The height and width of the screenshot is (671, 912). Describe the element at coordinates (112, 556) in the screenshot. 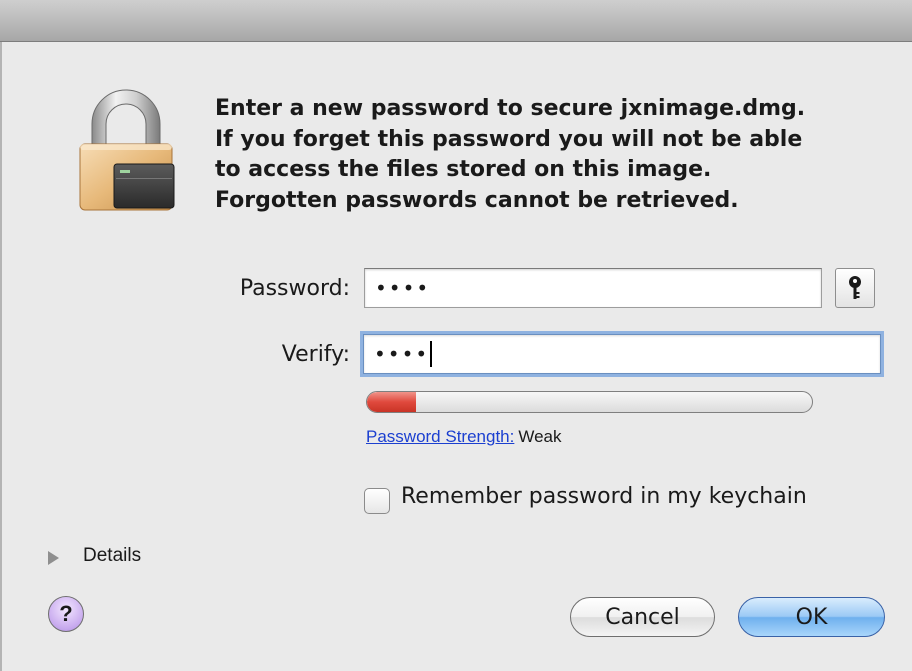

I see `details-label: Details` at that location.